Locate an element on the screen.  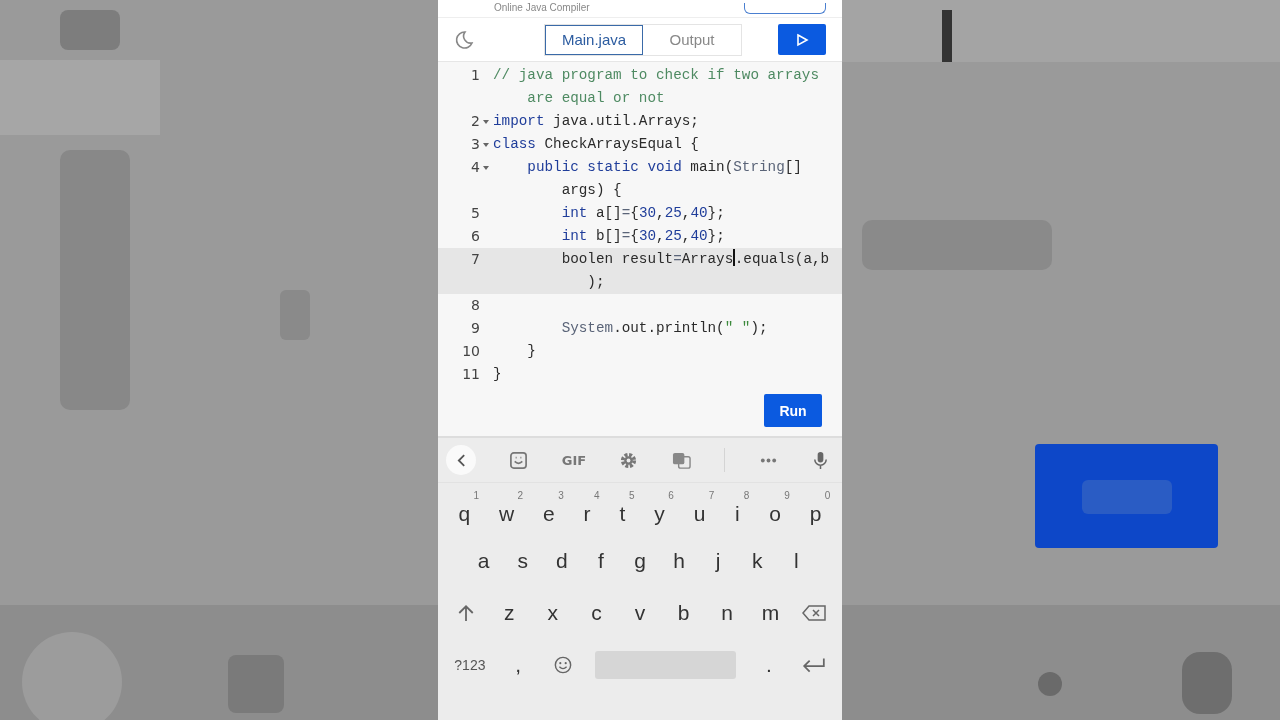
translate-icon is located at coordinates (681, 460).